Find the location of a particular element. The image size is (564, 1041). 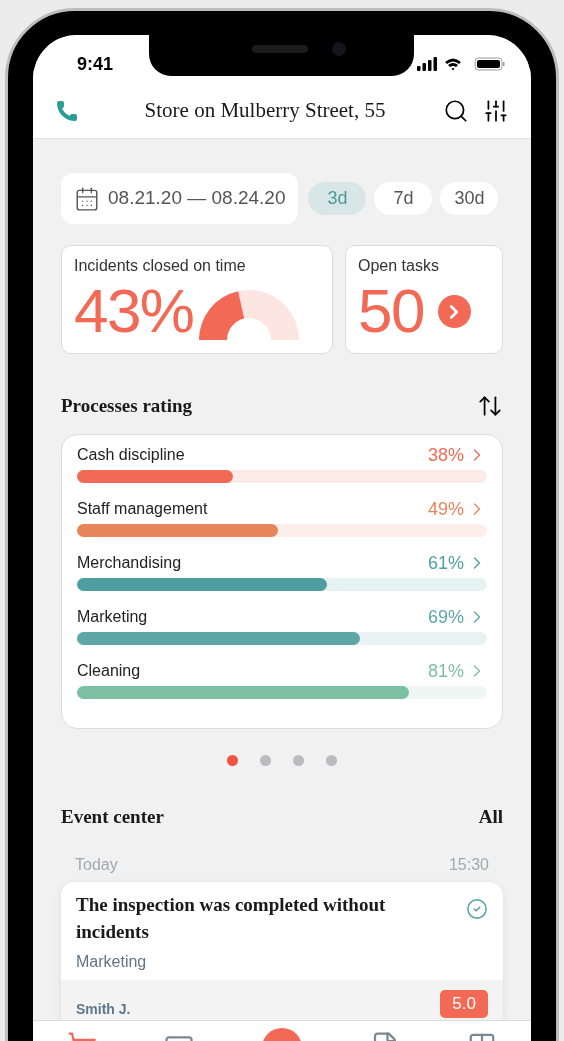

kpi-value: 43% is located at coordinates (134, 311).